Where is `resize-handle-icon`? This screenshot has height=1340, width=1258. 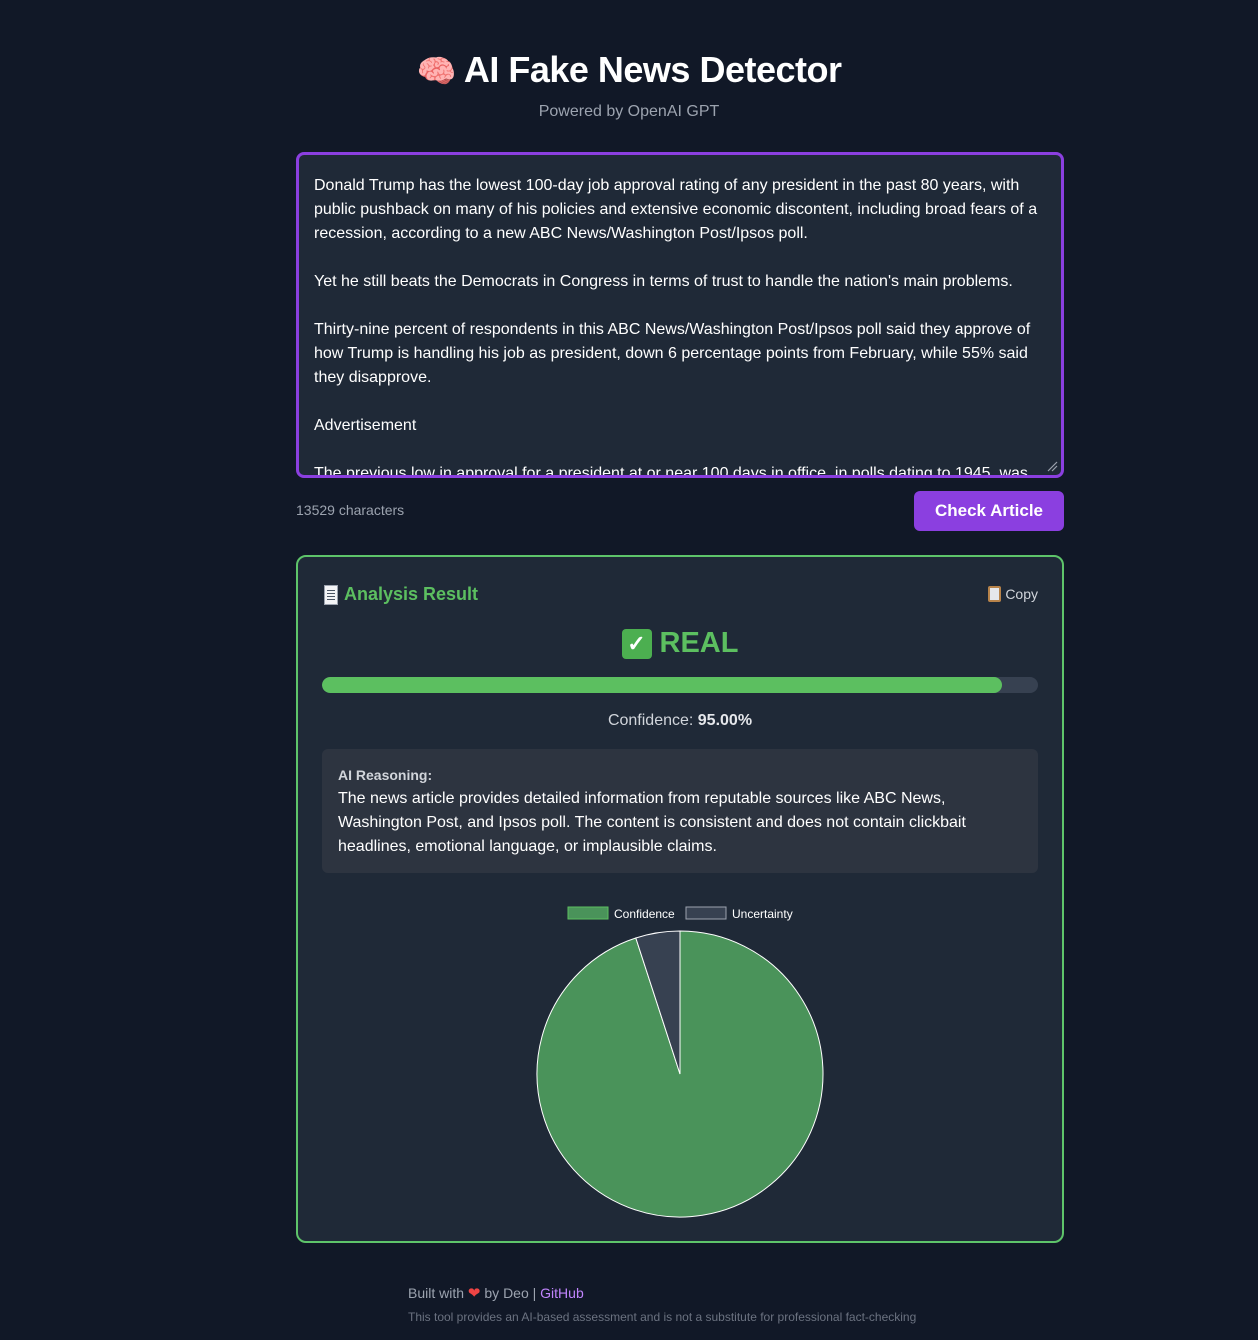
resize-handle-icon is located at coordinates (1052, 466).